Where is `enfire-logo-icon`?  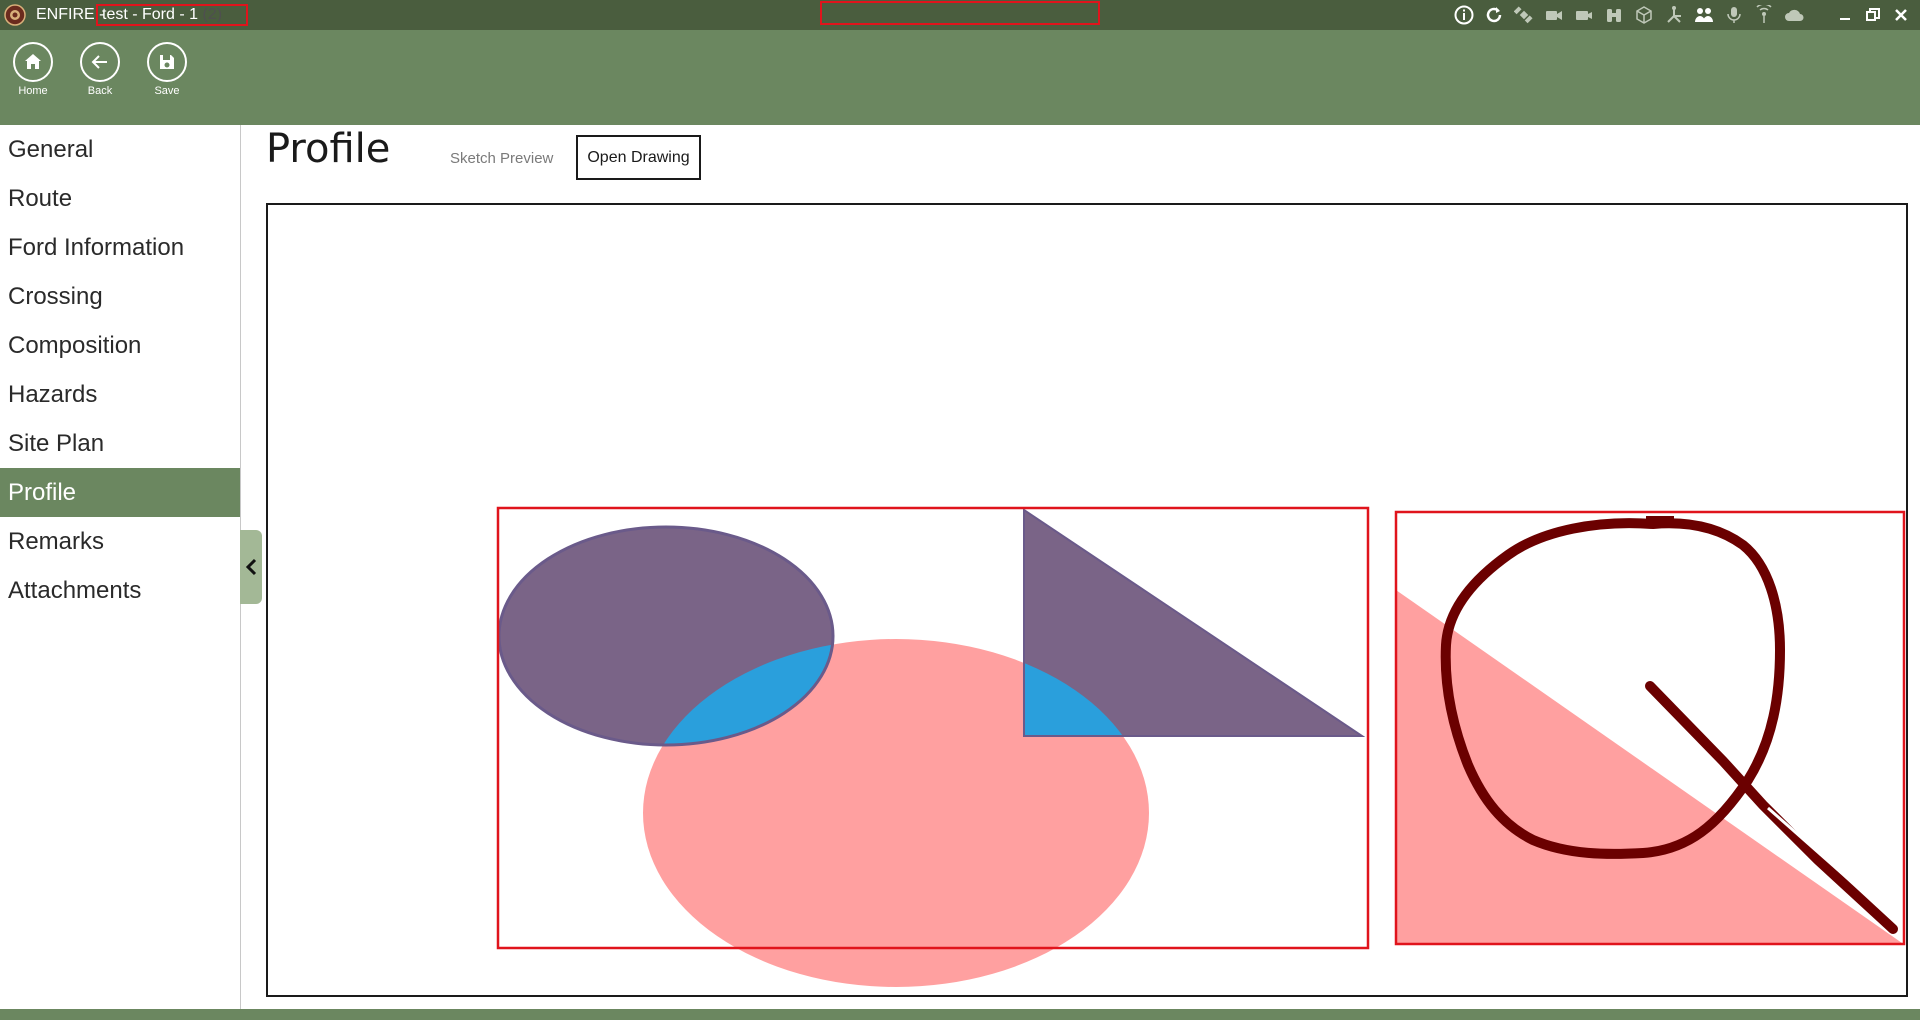
enfire-logo-icon is located at coordinates (15, 15).